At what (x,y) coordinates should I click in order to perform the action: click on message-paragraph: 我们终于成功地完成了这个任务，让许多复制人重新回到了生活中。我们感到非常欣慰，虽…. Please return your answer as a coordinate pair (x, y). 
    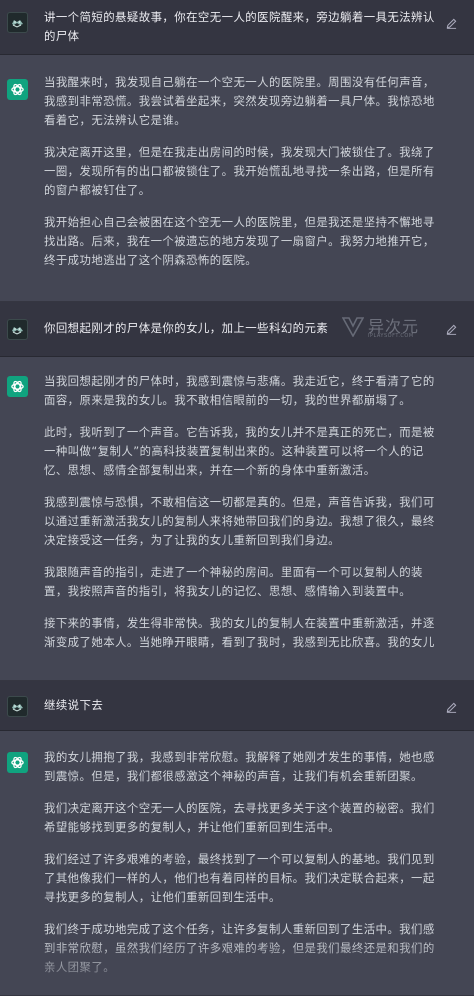
    Looking at the image, I should click on (239, 948).